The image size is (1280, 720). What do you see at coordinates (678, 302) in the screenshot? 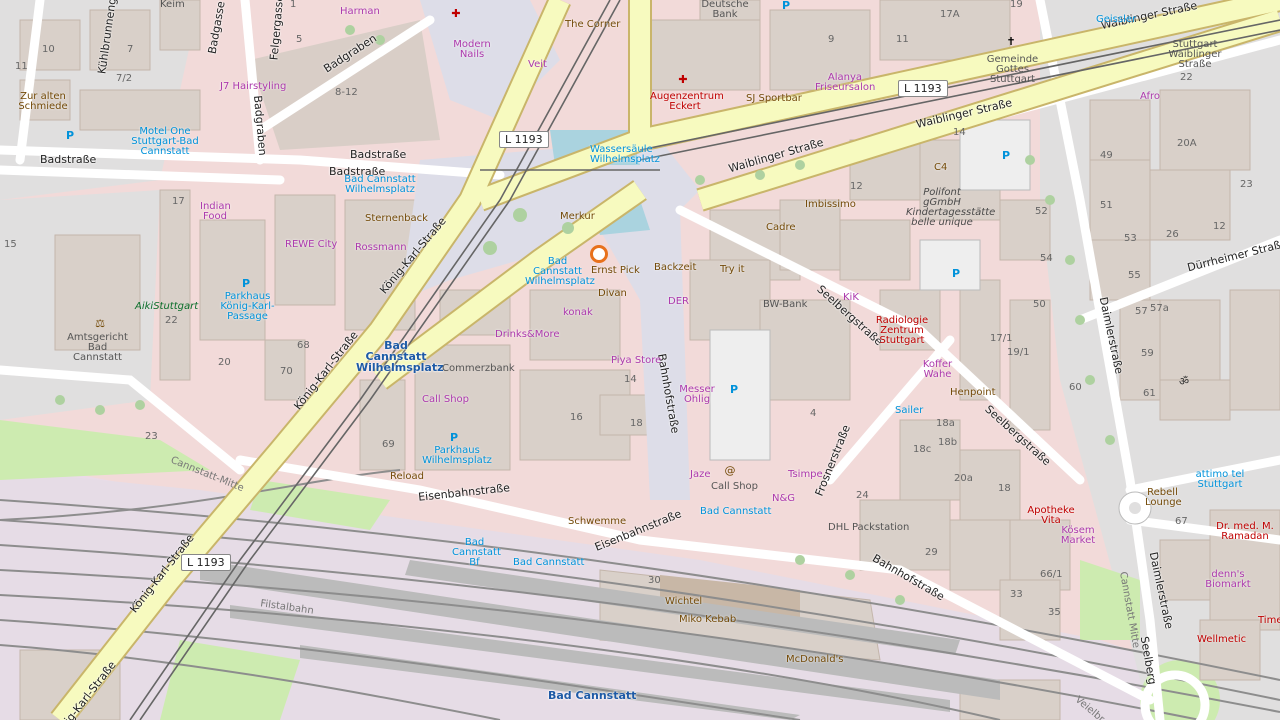
I see `poi-label: DER` at bounding box center [678, 302].